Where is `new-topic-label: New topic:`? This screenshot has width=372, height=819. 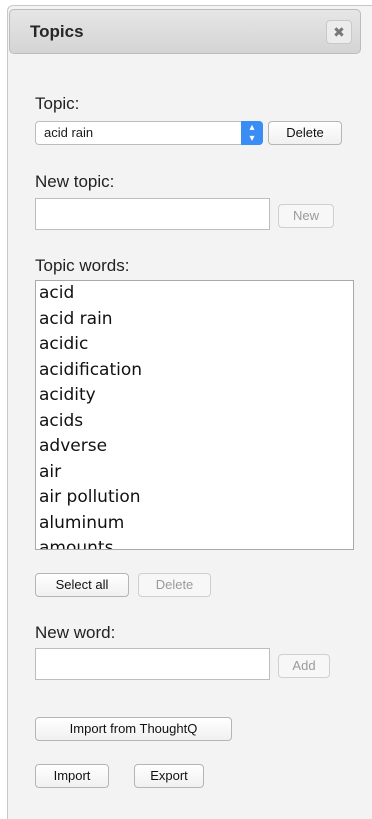
new-topic-label: New topic: is located at coordinates (75, 181).